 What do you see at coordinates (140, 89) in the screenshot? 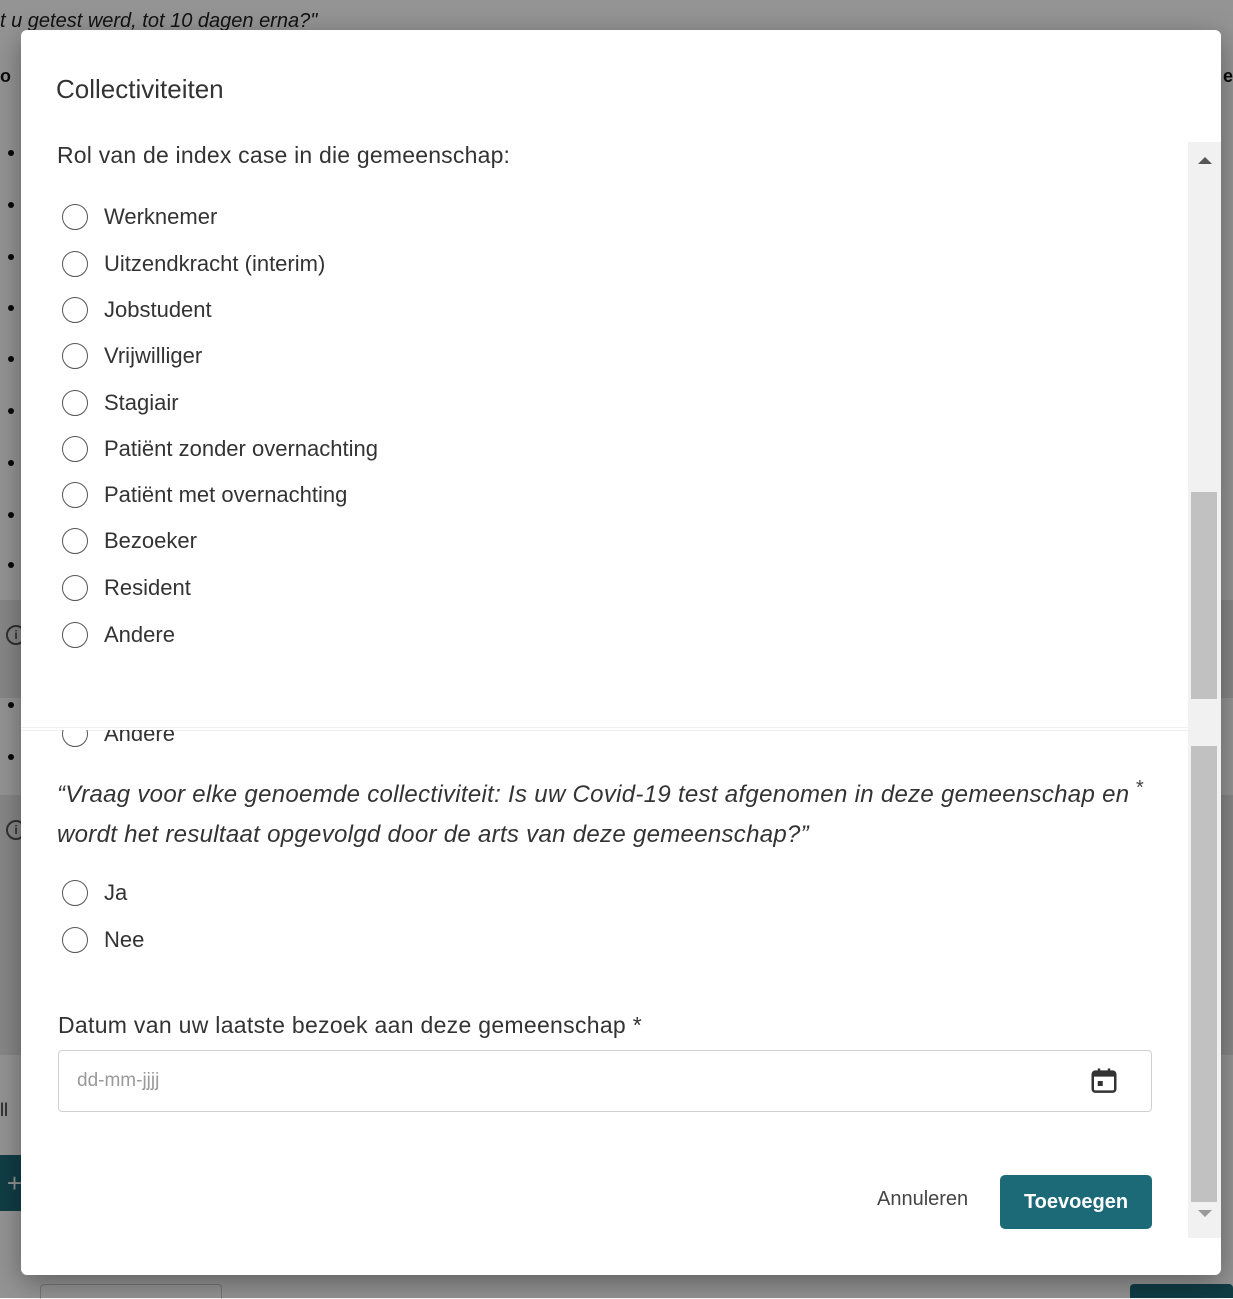
I see `dialog-title: Collectiviteiten` at bounding box center [140, 89].